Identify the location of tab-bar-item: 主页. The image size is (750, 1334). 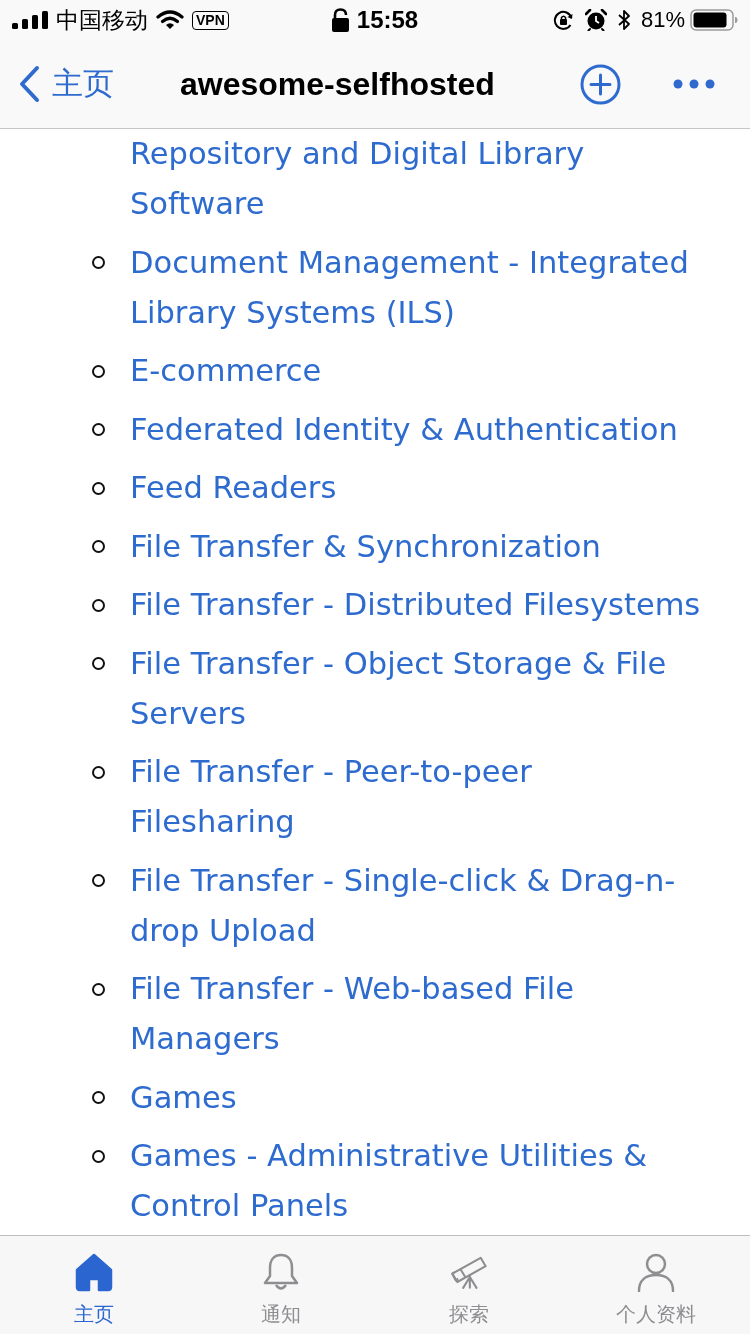
(94, 1285).